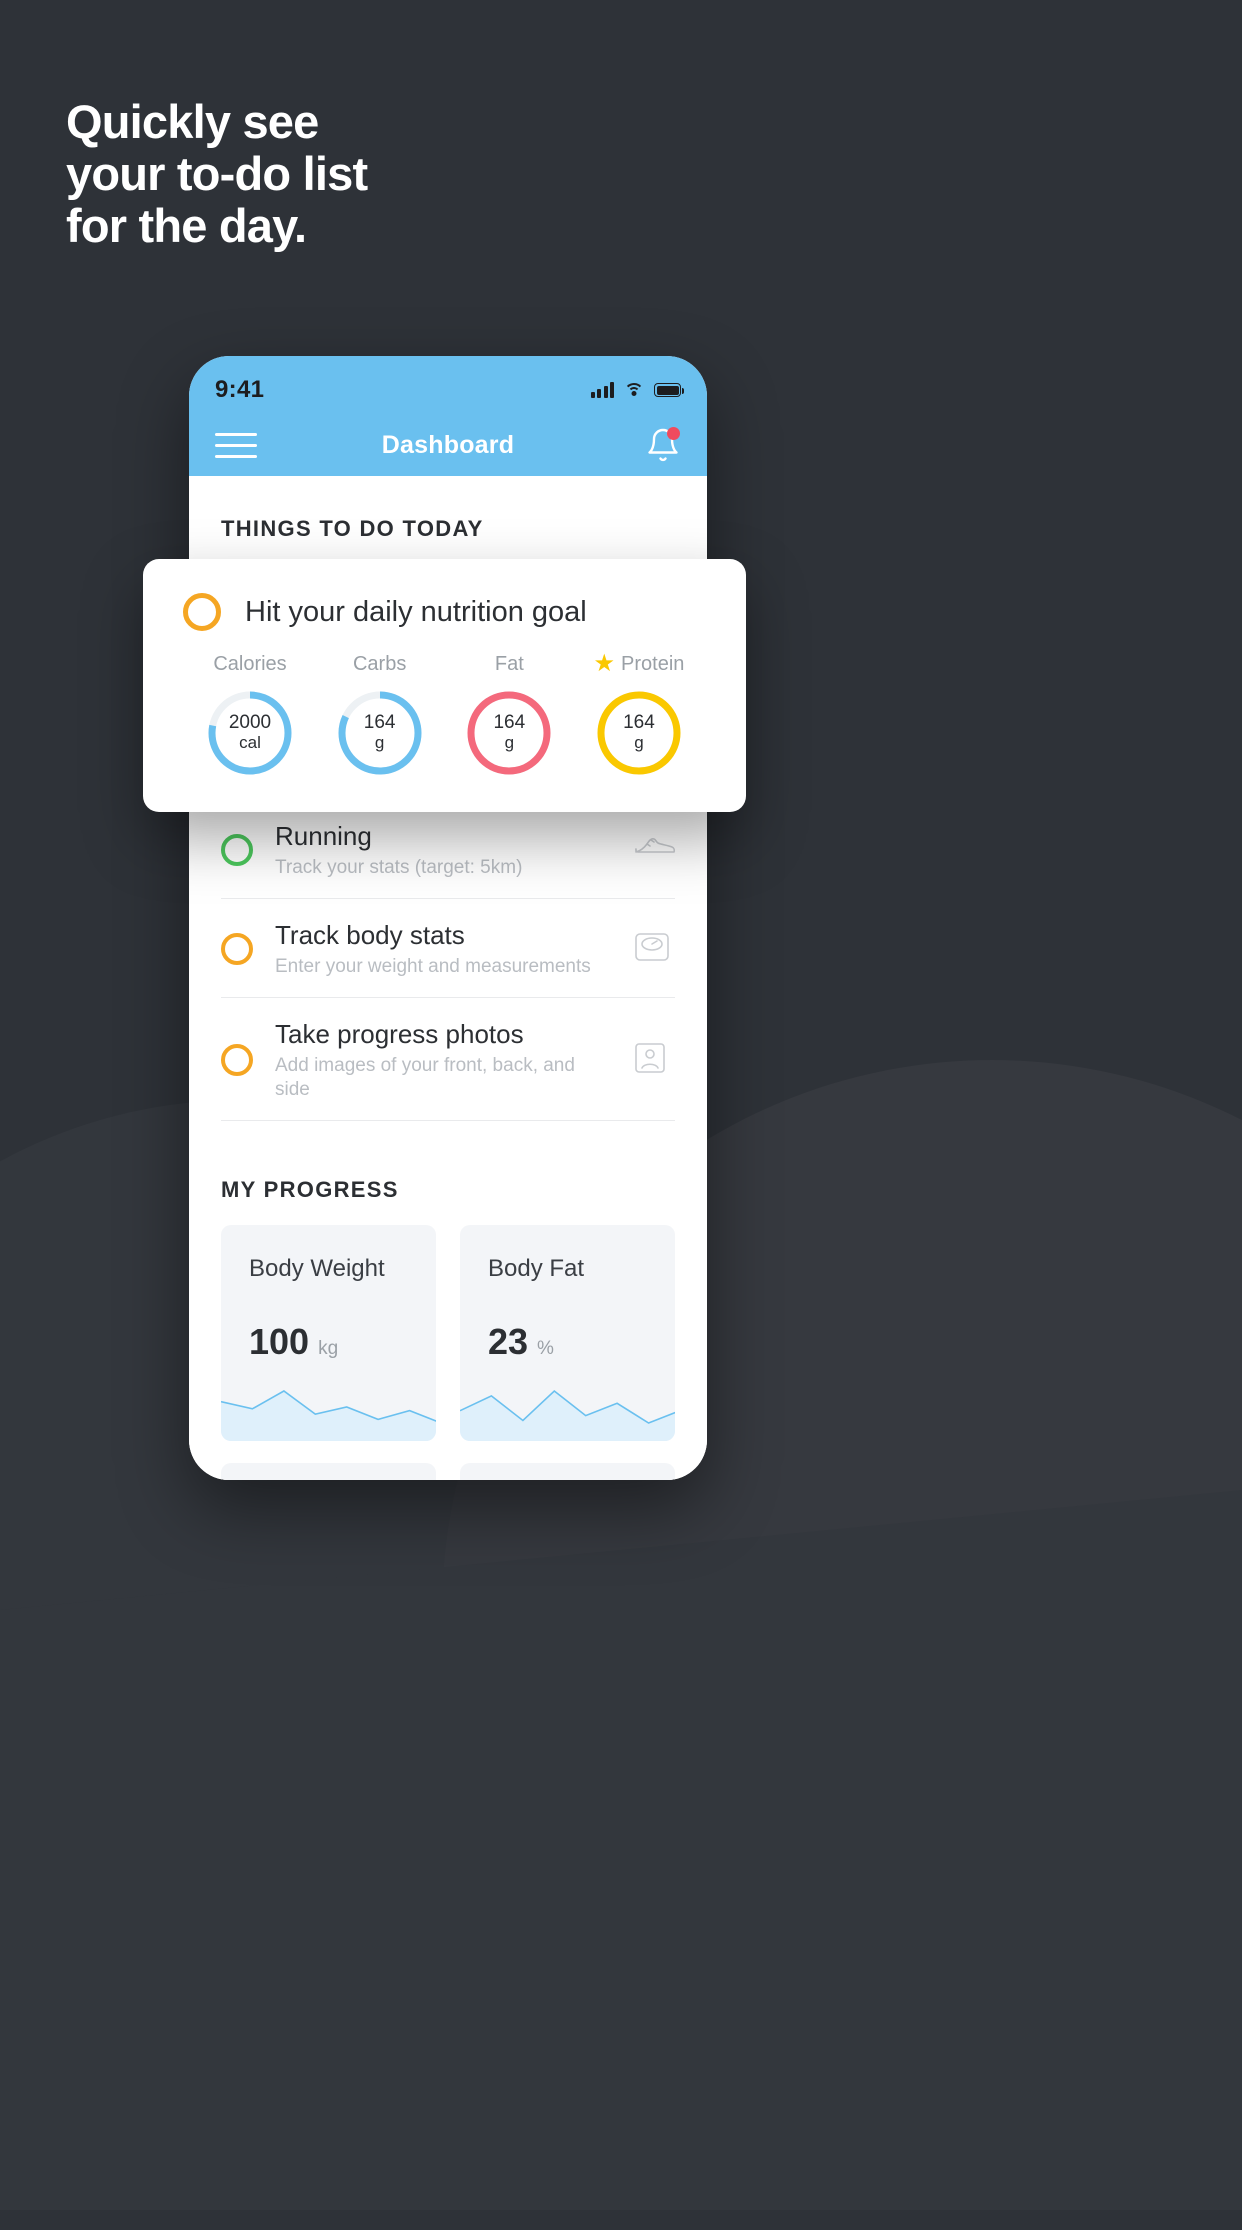  I want to click on task-title: Take progress photos, so click(399, 1034).